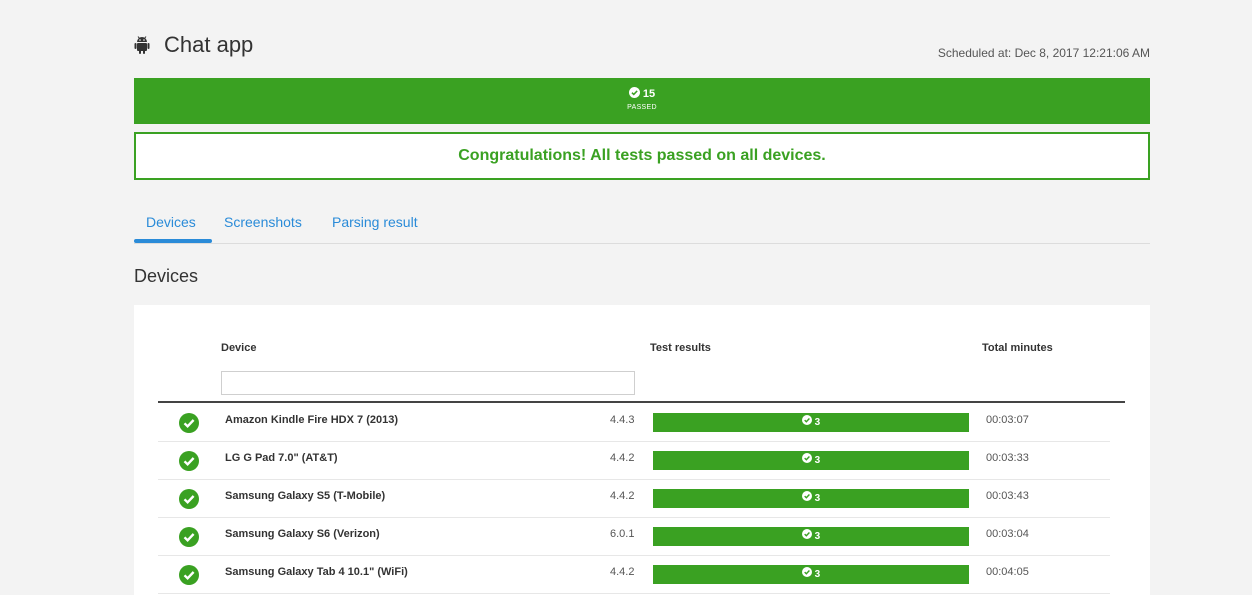  Describe the element at coordinates (302, 534) in the screenshot. I see `device-name: Samsung Galaxy S6 (Verizon)` at that location.